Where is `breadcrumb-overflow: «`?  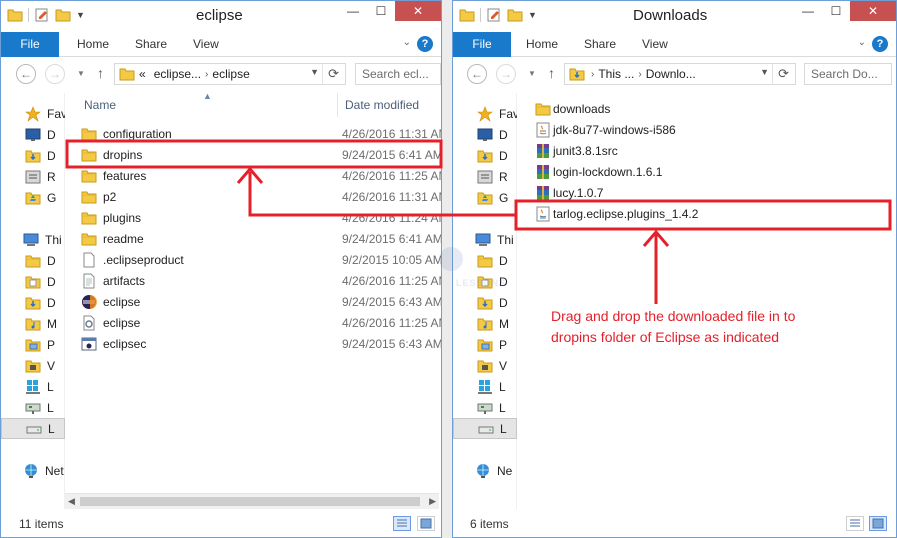
breadcrumb-overflow: « is located at coordinates (142, 74).